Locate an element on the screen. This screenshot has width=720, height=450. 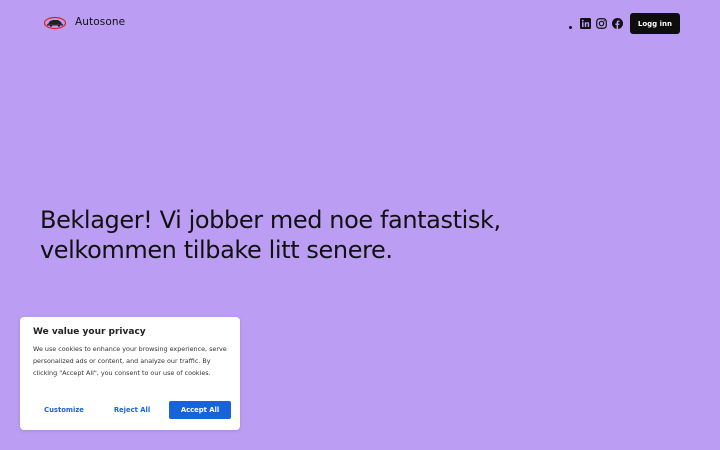
reject-all-button: Reject All is located at coordinates (132, 410).